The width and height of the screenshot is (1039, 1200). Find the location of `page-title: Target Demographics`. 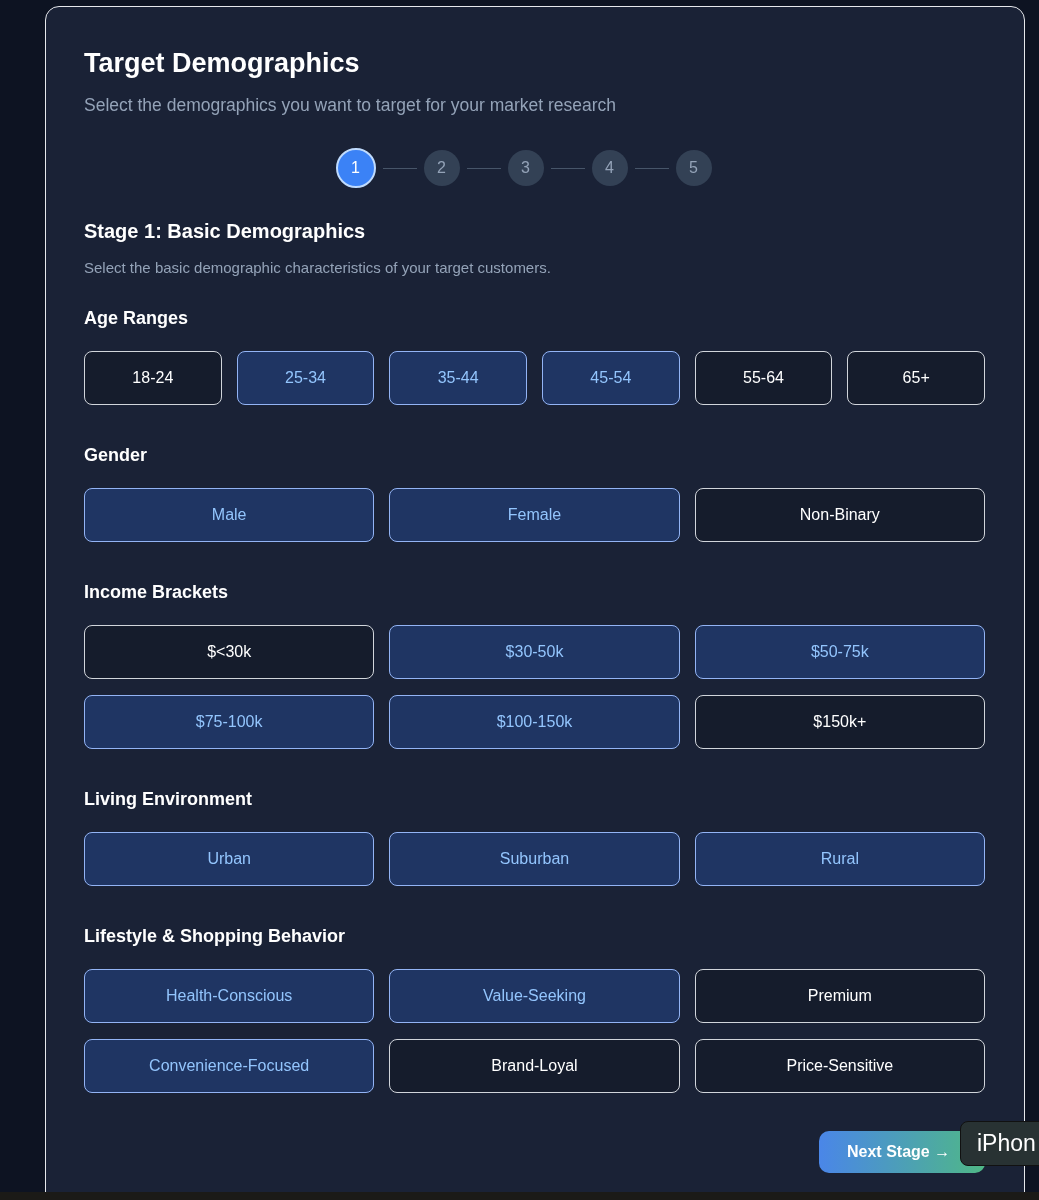

page-title: Target Demographics is located at coordinates (222, 63).